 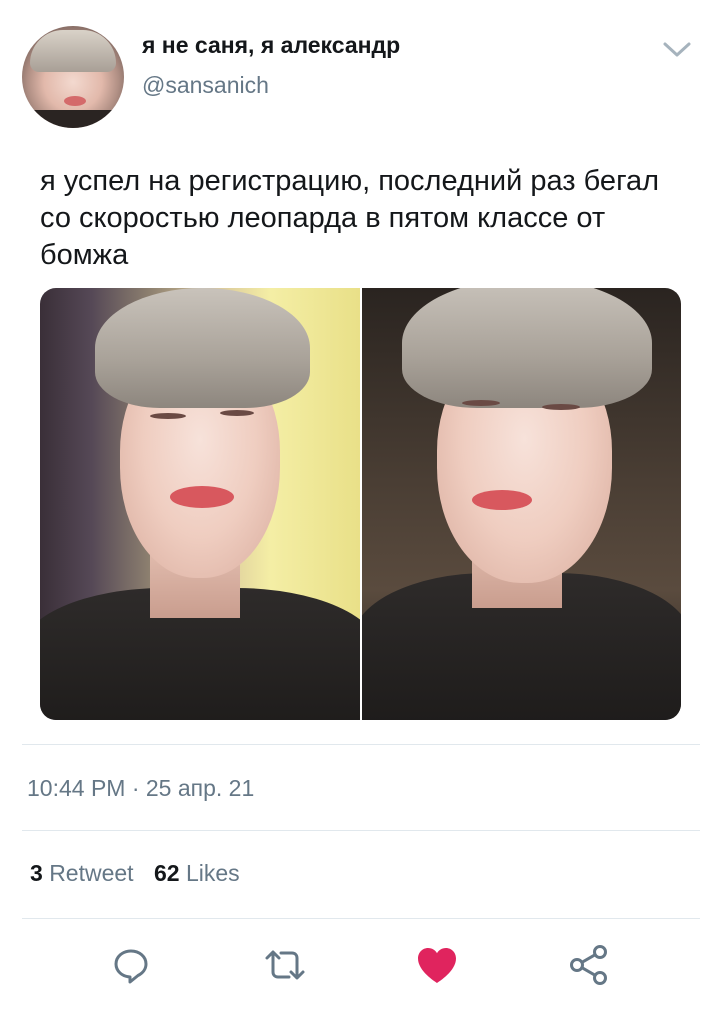 What do you see at coordinates (271, 45) in the screenshot?
I see `display-name: я не саня, я александр` at bounding box center [271, 45].